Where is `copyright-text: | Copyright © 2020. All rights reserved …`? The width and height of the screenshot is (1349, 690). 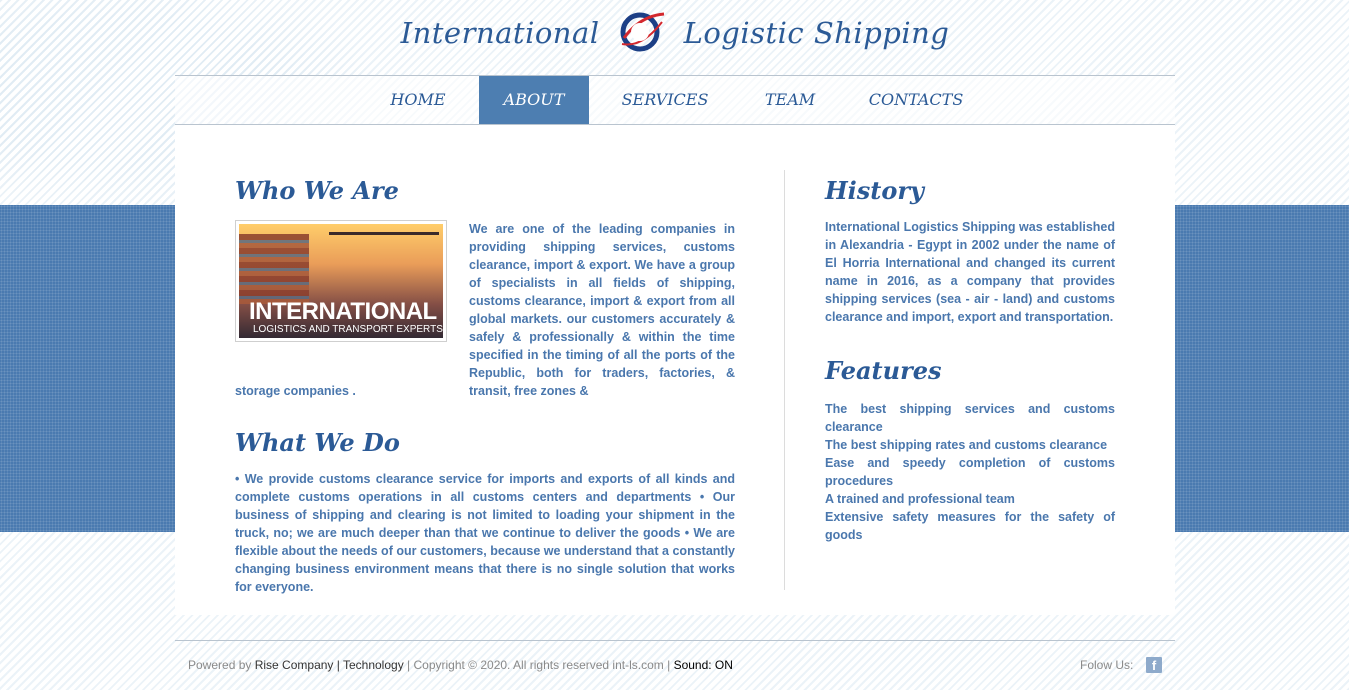
copyright-text: | Copyright © 2020. All rights reserved … is located at coordinates (538, 665).